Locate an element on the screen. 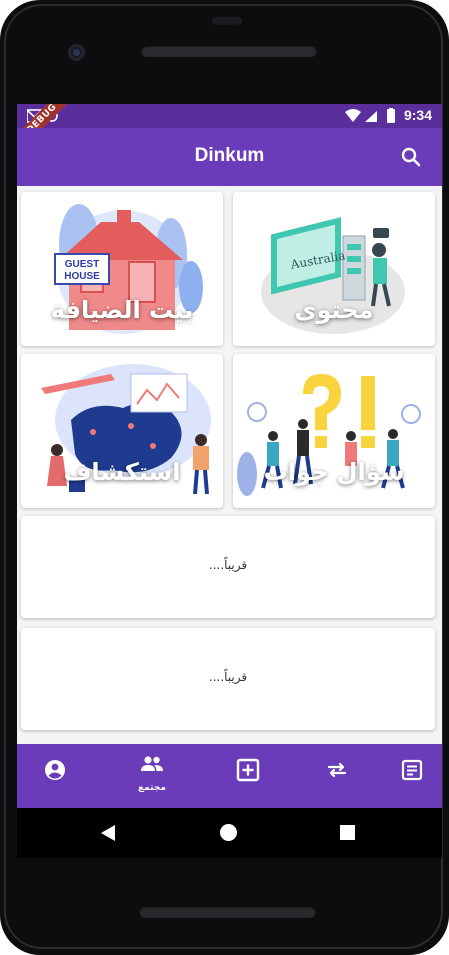 This screenshot has height=955, width=449. nav-exchange is located at coordinates (337, 776).